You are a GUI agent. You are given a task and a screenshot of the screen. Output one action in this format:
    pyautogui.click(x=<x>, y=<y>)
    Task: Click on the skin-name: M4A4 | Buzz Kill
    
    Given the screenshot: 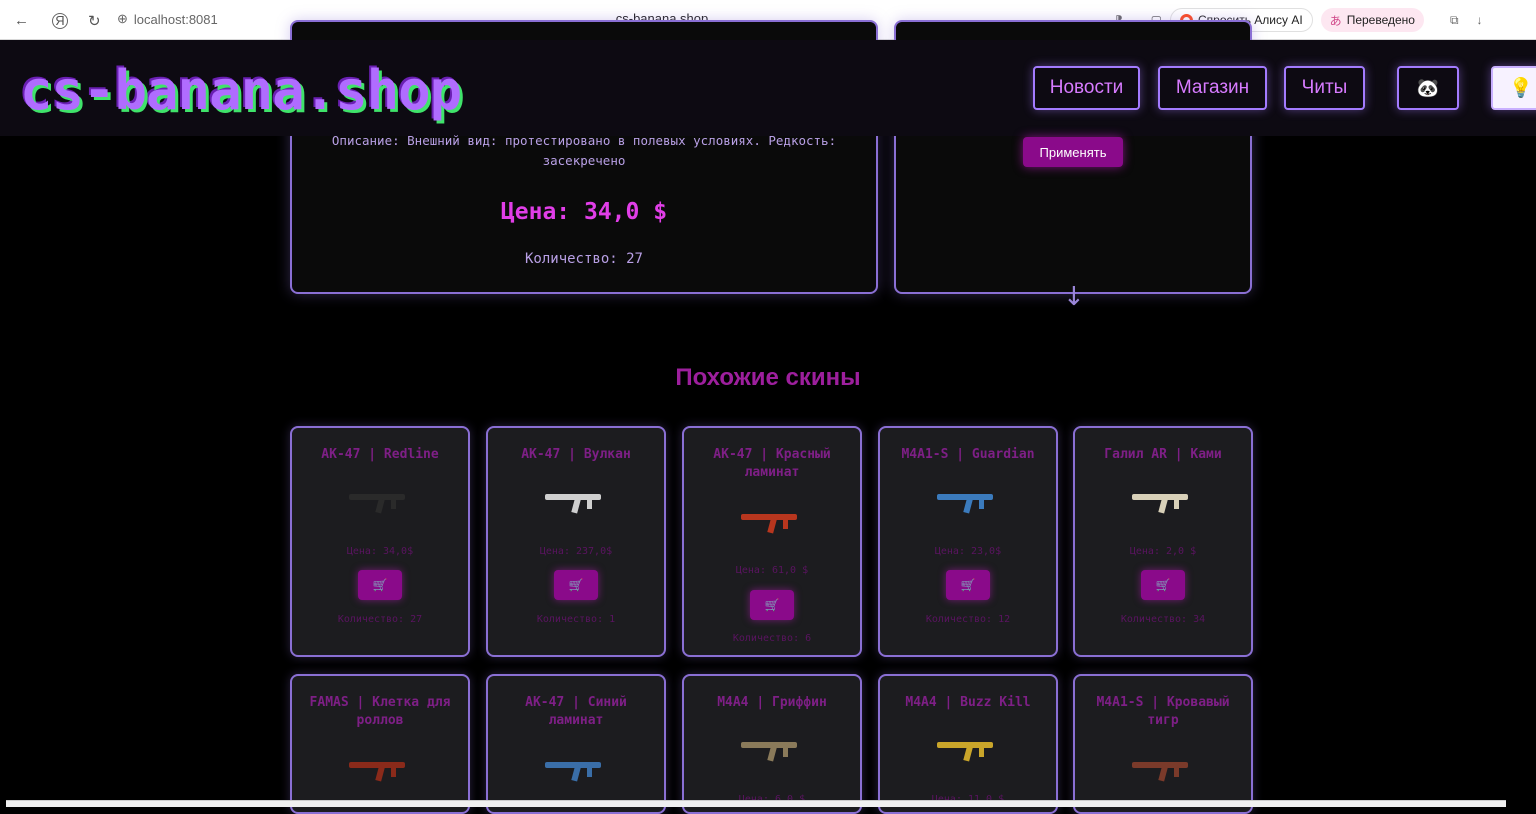 What is the action you would take?
    pyautogui.click(x=968, y=702)
    